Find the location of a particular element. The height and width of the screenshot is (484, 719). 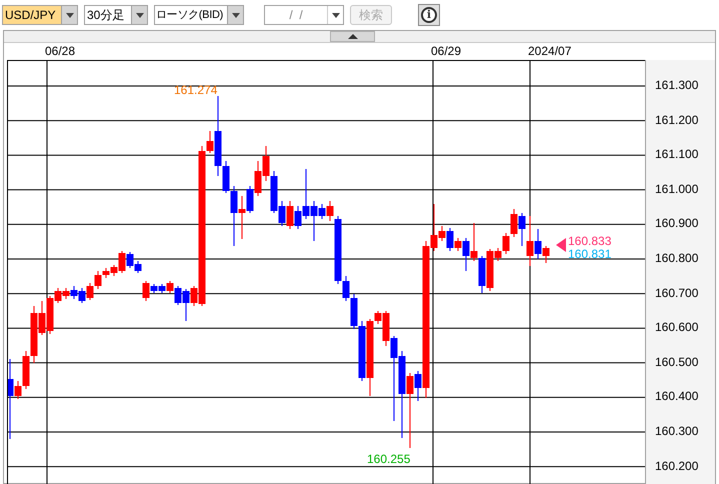

currency-pair-select: USD/JPY is located at coordinates (40, 15).